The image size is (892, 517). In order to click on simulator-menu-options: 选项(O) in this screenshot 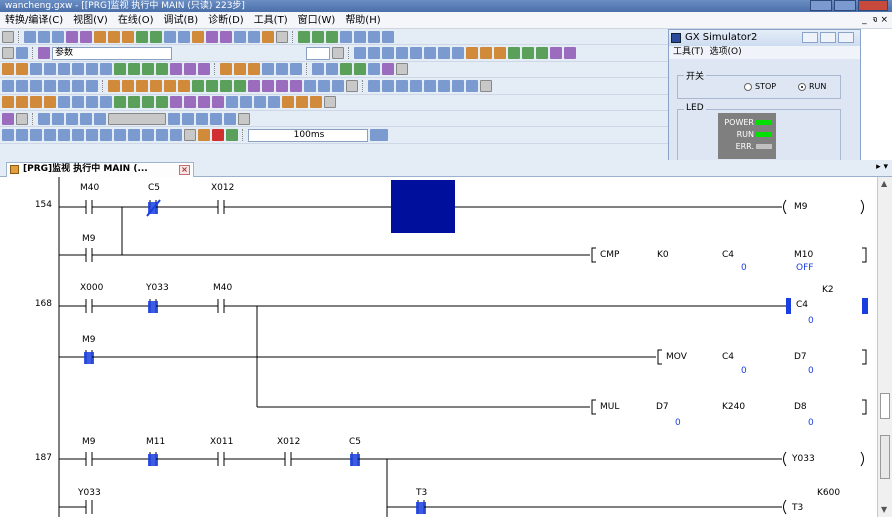, I will do `click(726, 52)`.